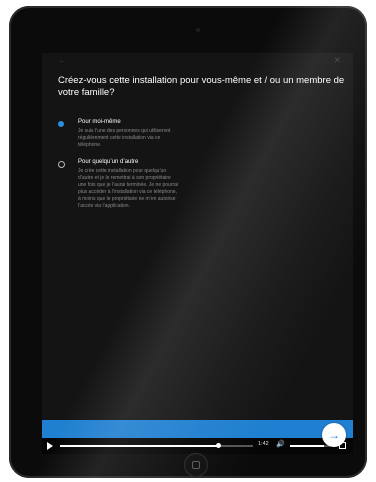 Image resolution: width=376 pixels, height=482 pixels. Describe the element at coordinates (198, 30) in the screenshot. I see `front-camera` at that location.